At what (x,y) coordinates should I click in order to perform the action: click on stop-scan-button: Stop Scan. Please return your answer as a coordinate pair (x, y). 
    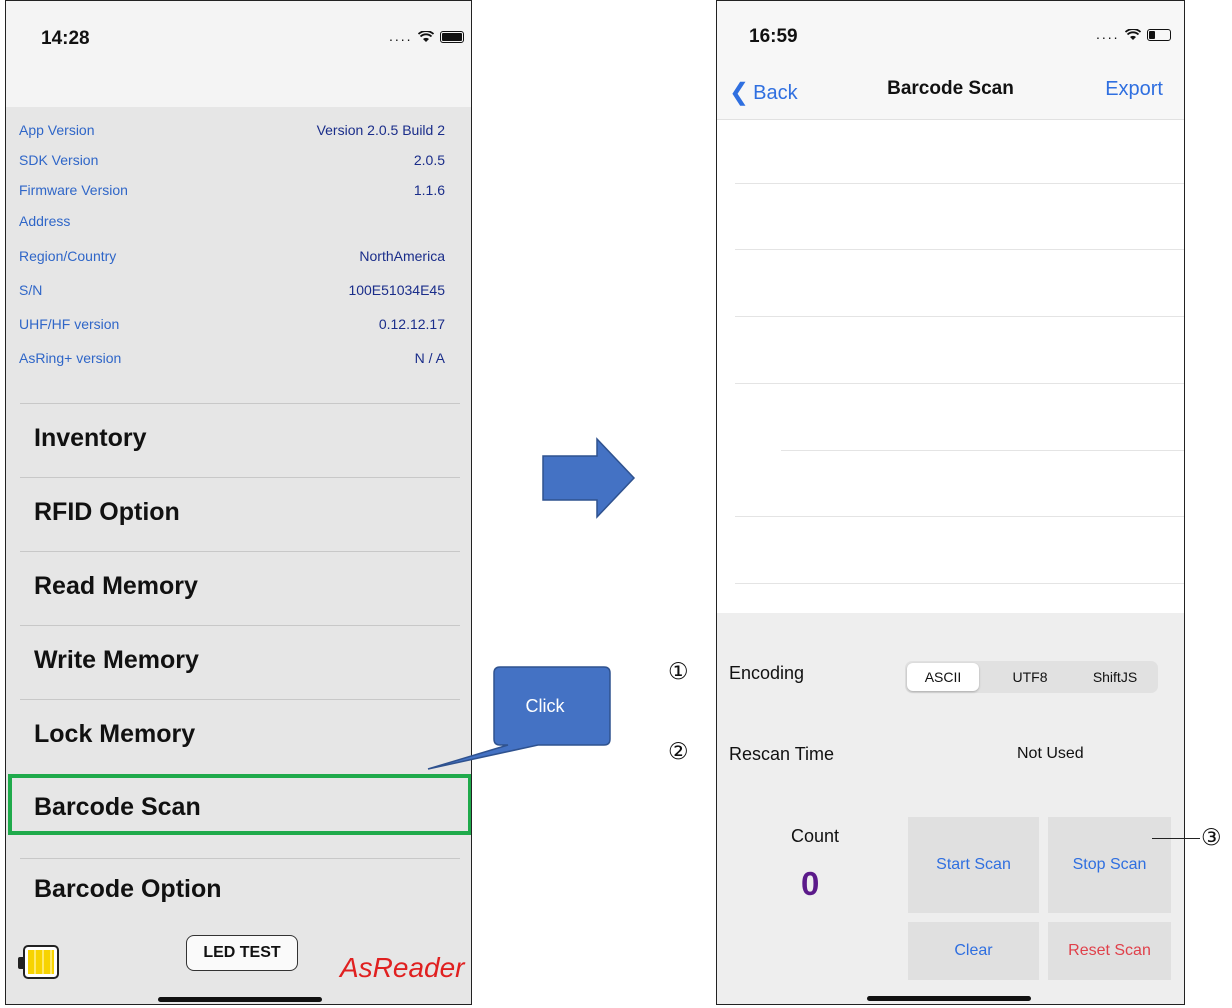
    Looking at the image, I should click on (1109, 865).